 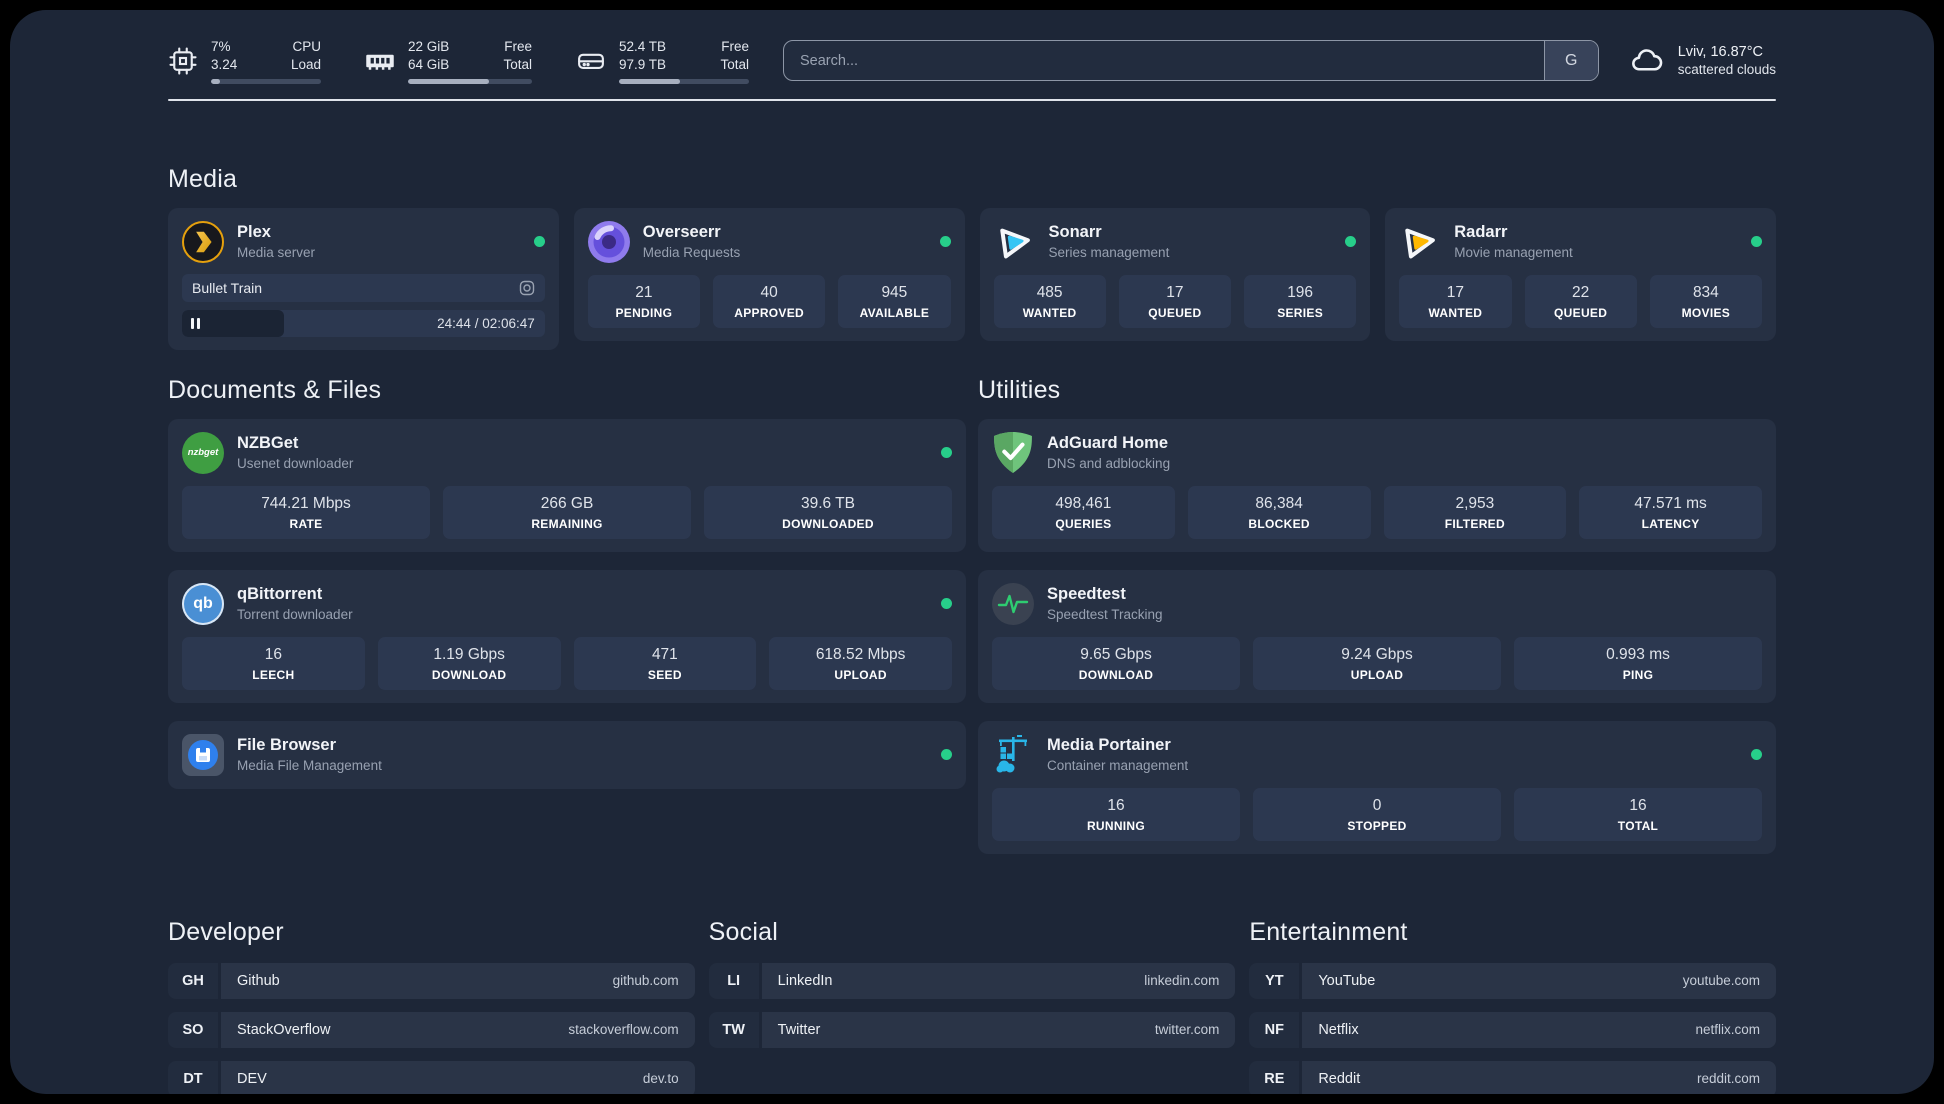 I want to click on bookmark-reddit: RE Reddit reddit.com, so click(x=1512, y=1077).